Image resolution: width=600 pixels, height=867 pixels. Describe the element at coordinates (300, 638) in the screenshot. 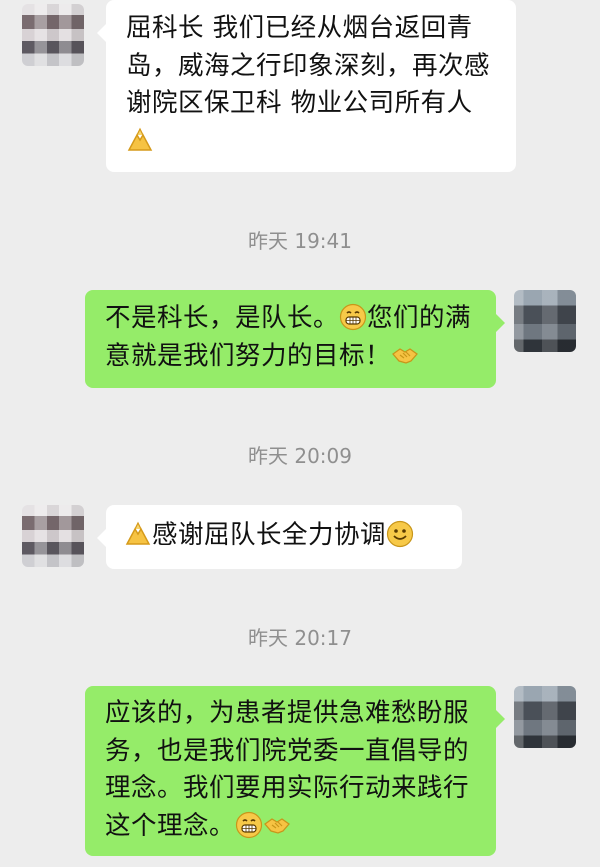

I see `timestamp: 昨天 20:17` at that location.